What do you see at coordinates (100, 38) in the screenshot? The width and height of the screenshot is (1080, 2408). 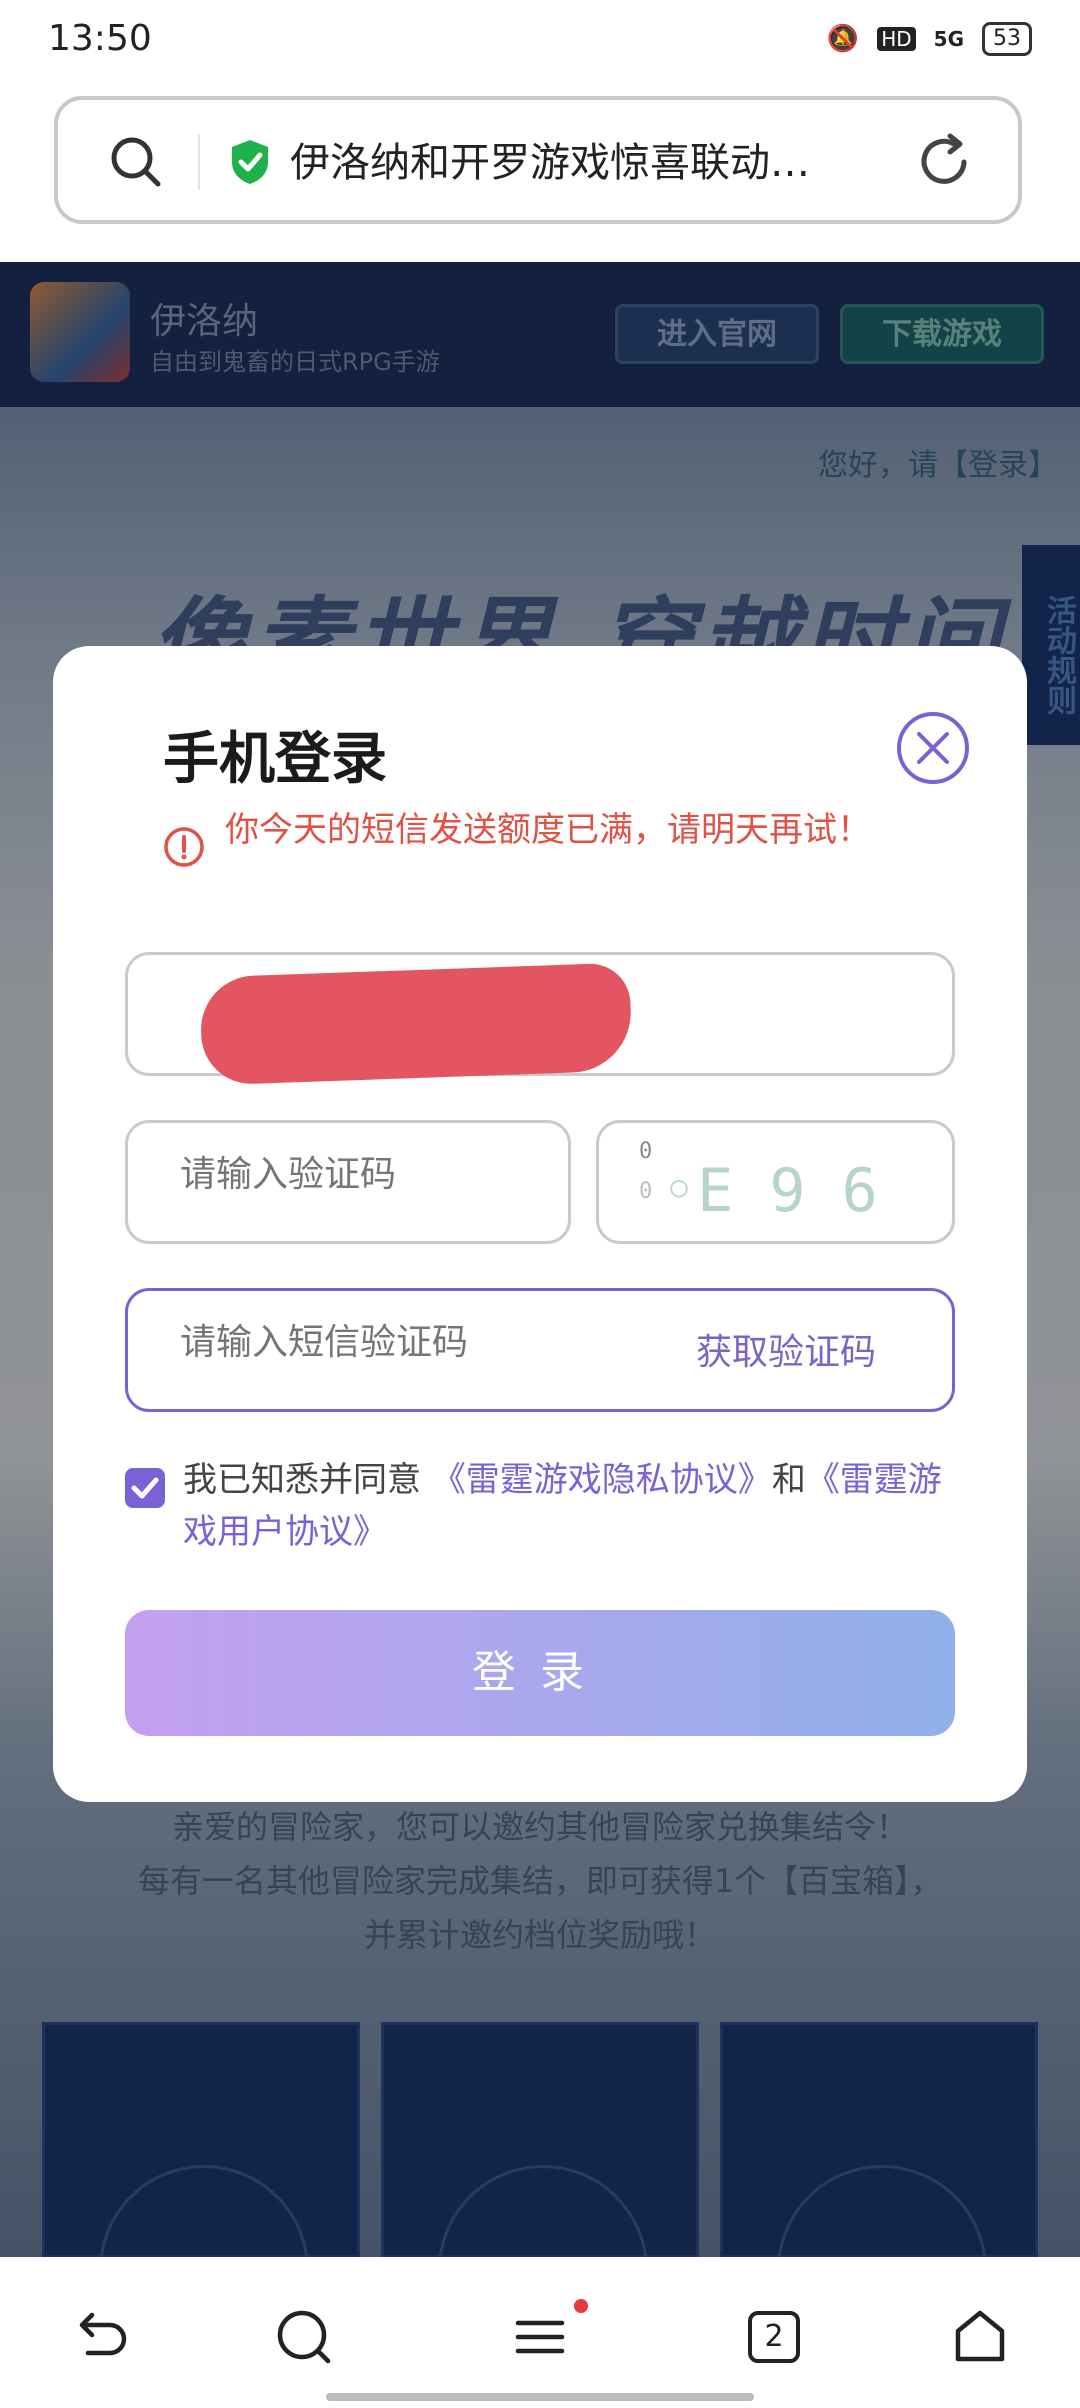 I see `status-time: 13:50` at bounding box center [100, 38].